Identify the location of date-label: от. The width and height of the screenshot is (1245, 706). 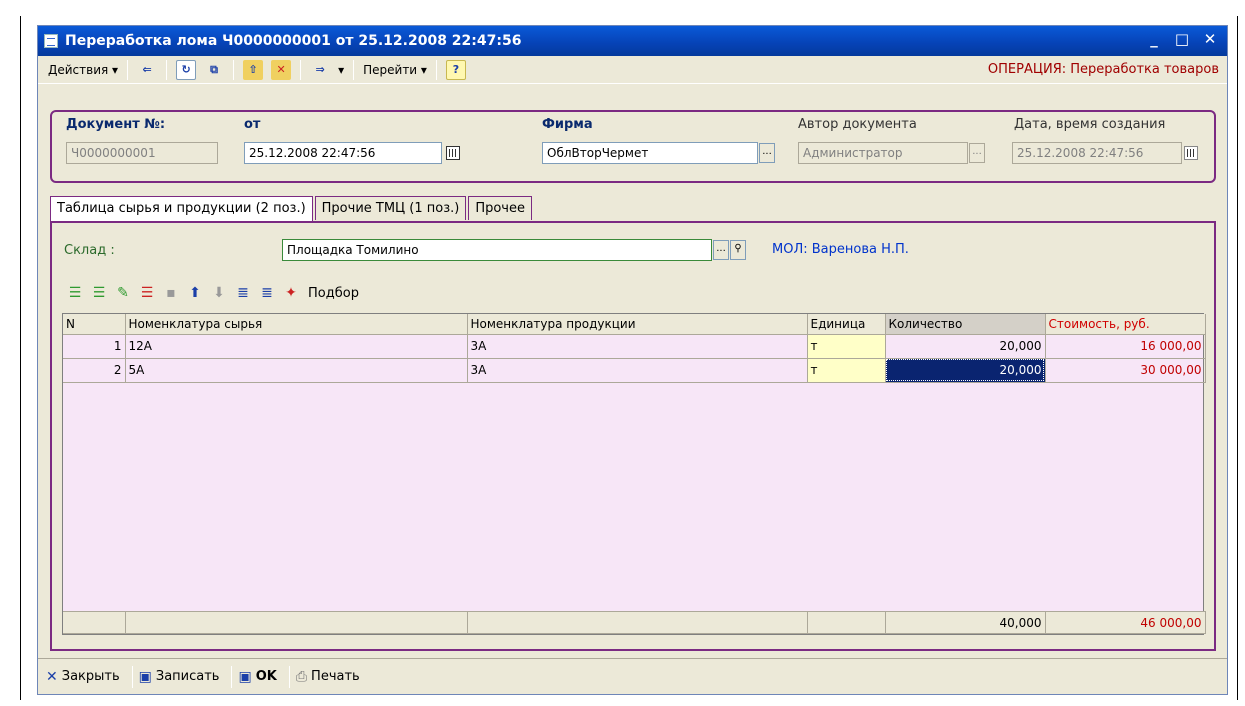
(252, 124).